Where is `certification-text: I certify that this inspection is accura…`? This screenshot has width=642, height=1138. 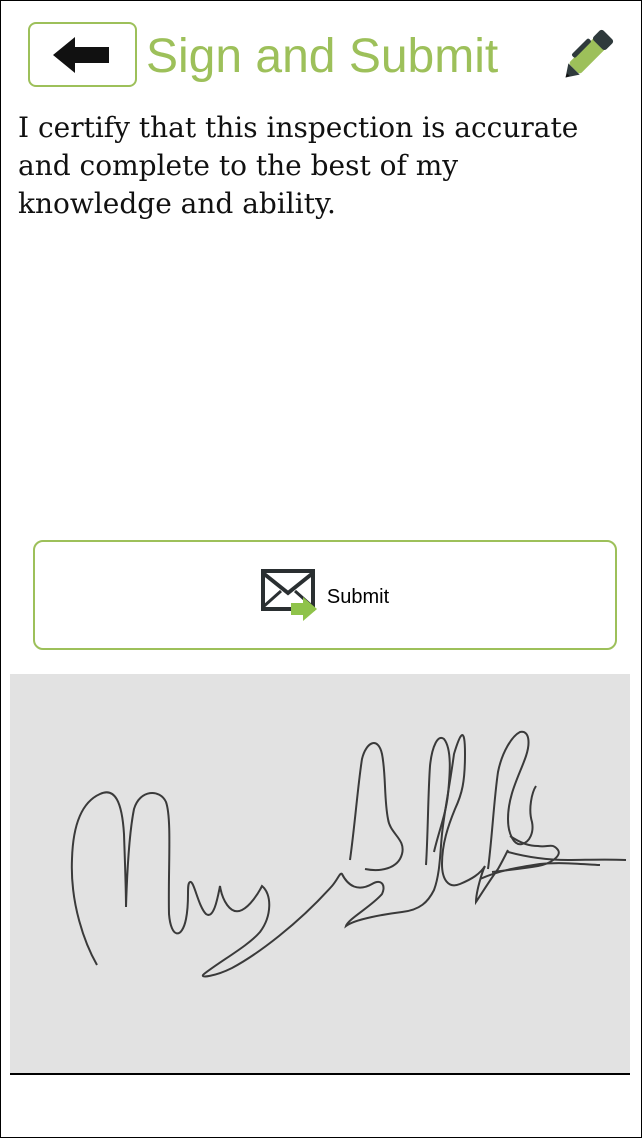
certification-text: I certify that this inspection is accura… is located at coordinates (298, 165).